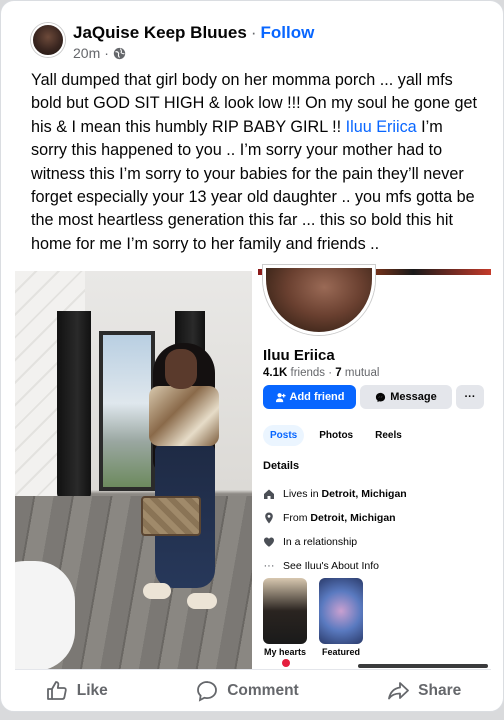 Image resolution: width=504 pixels, height=720 pixels. Describe the element at coordinates (399, 691) in the screenshot. I see `share-icon` at that location.